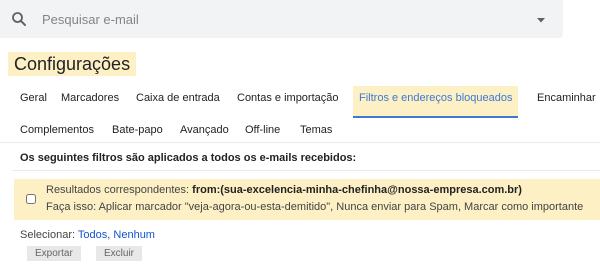 Image resolution: width=600 pixels, height=265 pixels. I want to click on search-icon, so click(19, 19).